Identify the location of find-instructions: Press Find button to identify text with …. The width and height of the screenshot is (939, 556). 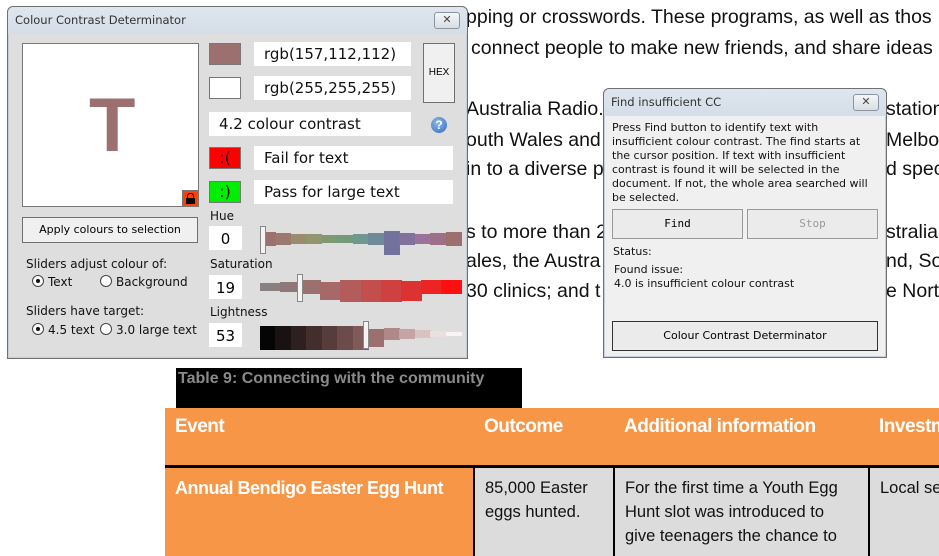
(746, 163).